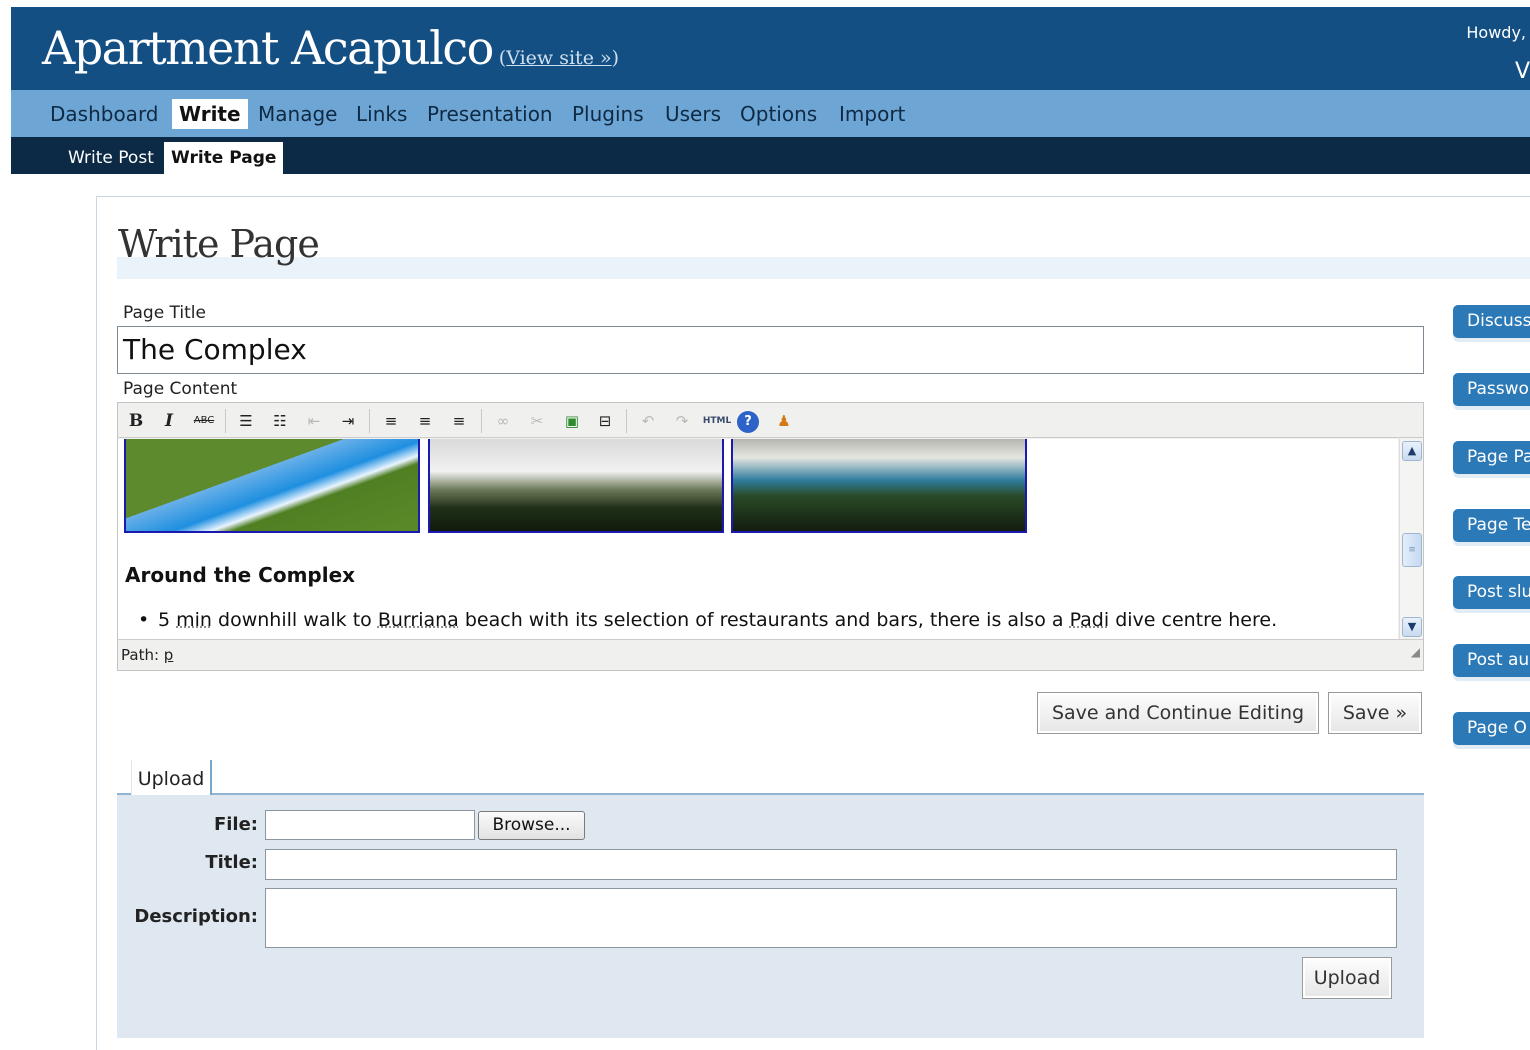 The image size is (1530, 1050). I want to click on align-center-icon: ≡, so click(425, 421).